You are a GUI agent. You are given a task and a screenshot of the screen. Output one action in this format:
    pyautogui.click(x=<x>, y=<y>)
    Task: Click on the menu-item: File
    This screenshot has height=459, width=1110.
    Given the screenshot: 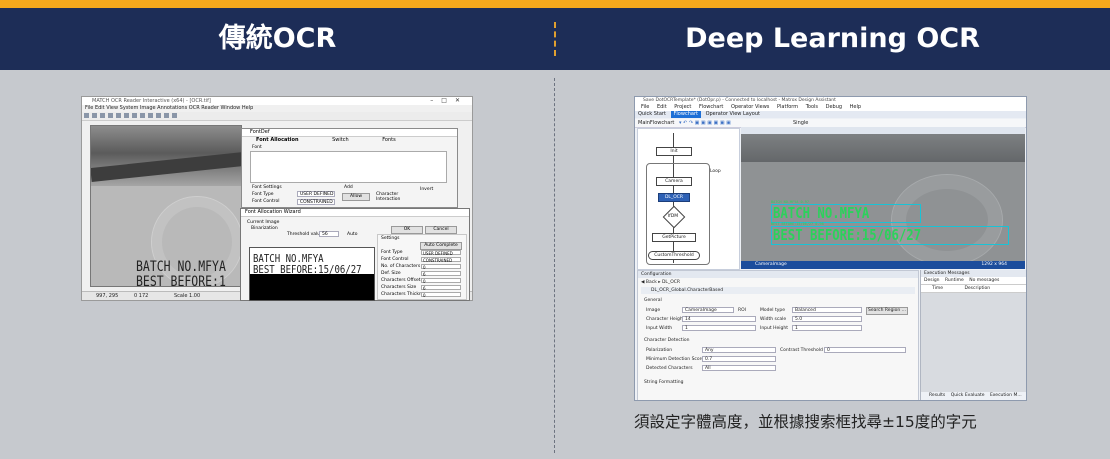 What is the action you would take?
    pyautogui.click(x=645, y=107)
    